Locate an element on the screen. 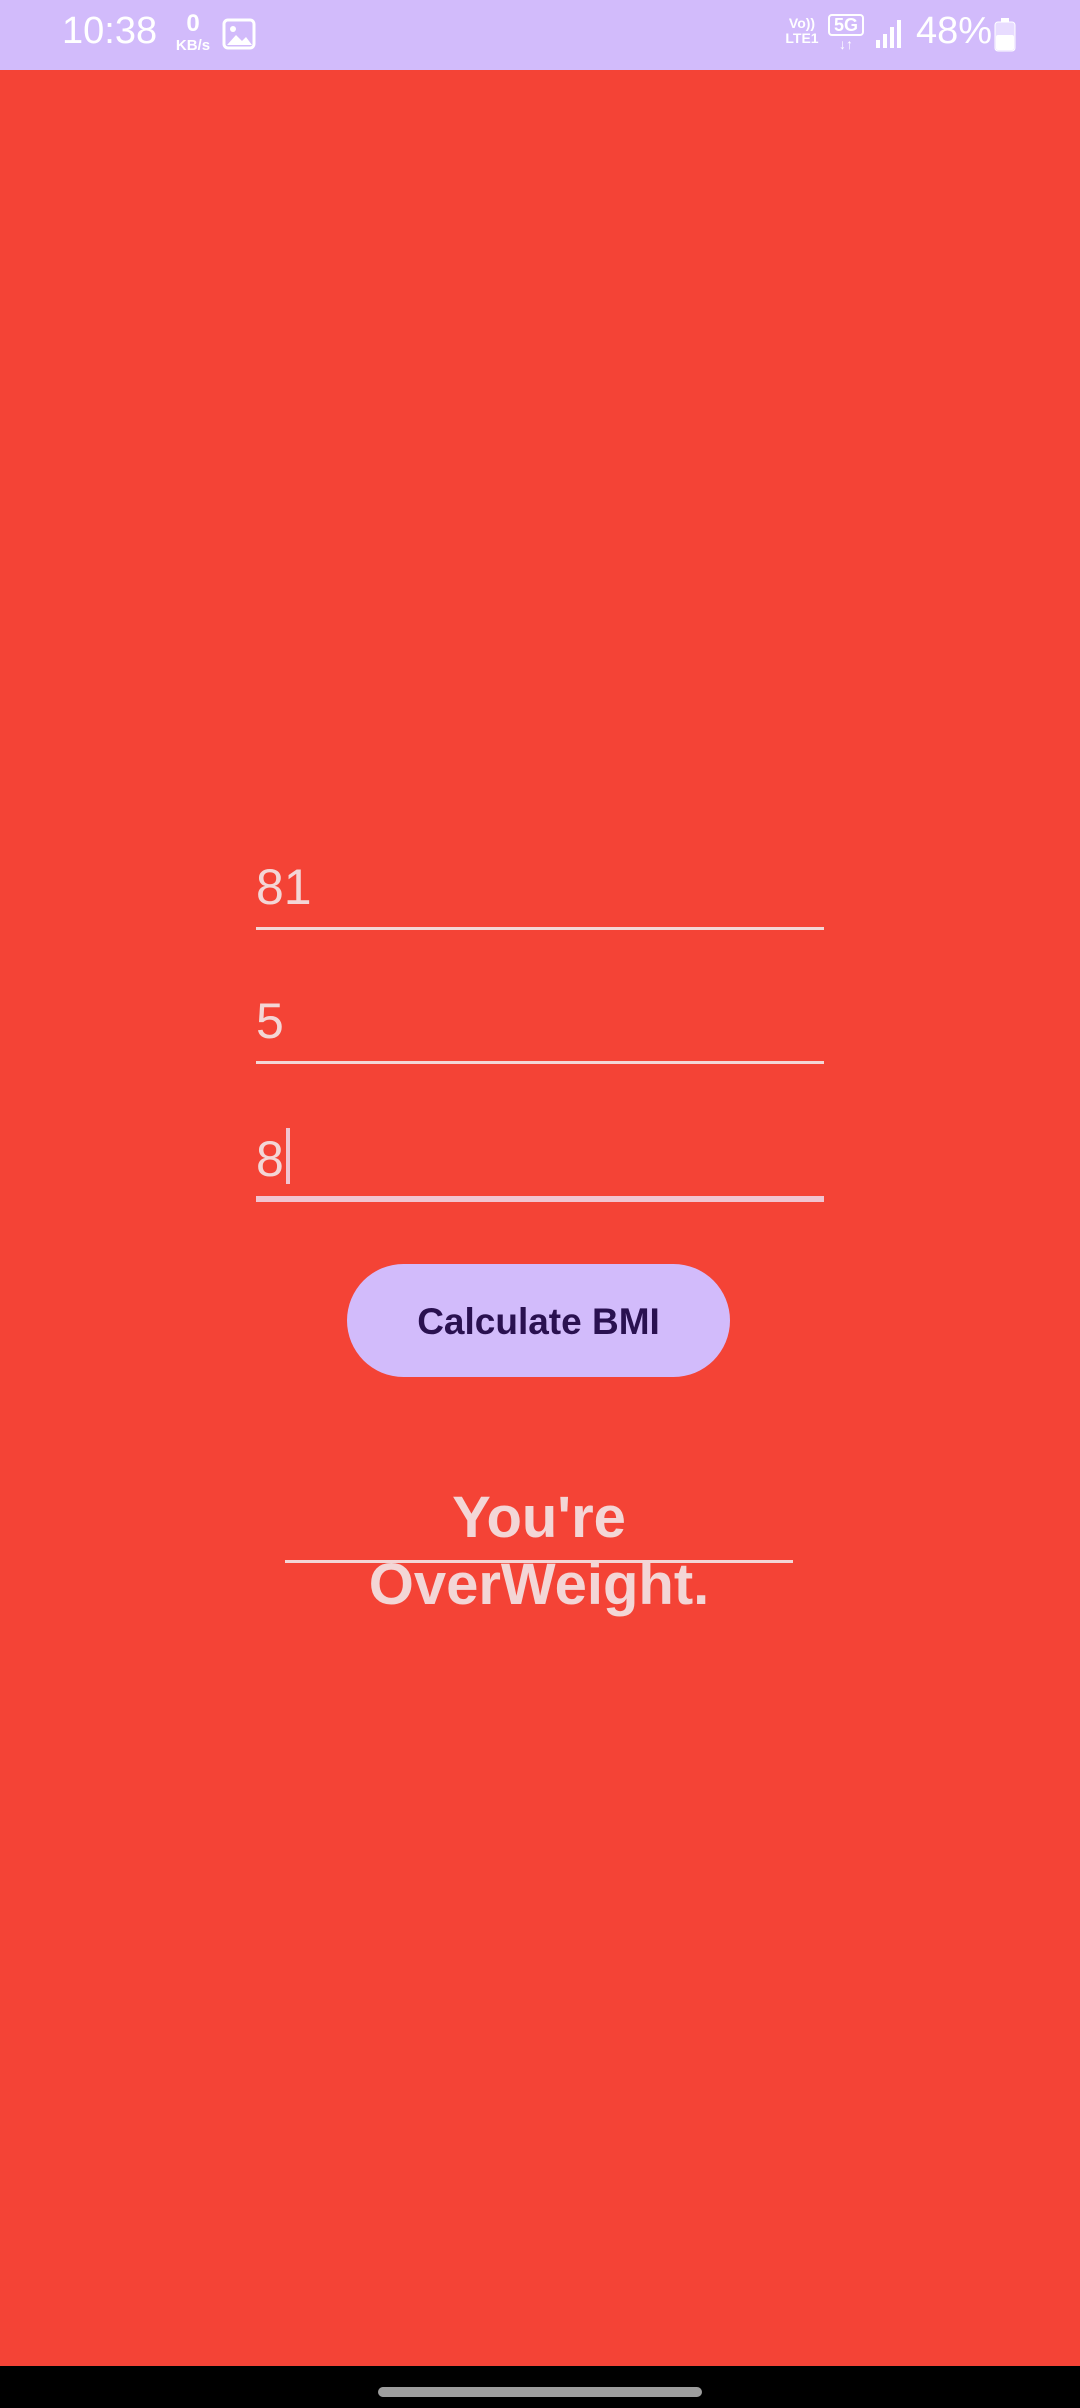 The image size is (1080, 2408). calculate-bmi-button: Calculate BMI is located at coordinates (538, 1320).